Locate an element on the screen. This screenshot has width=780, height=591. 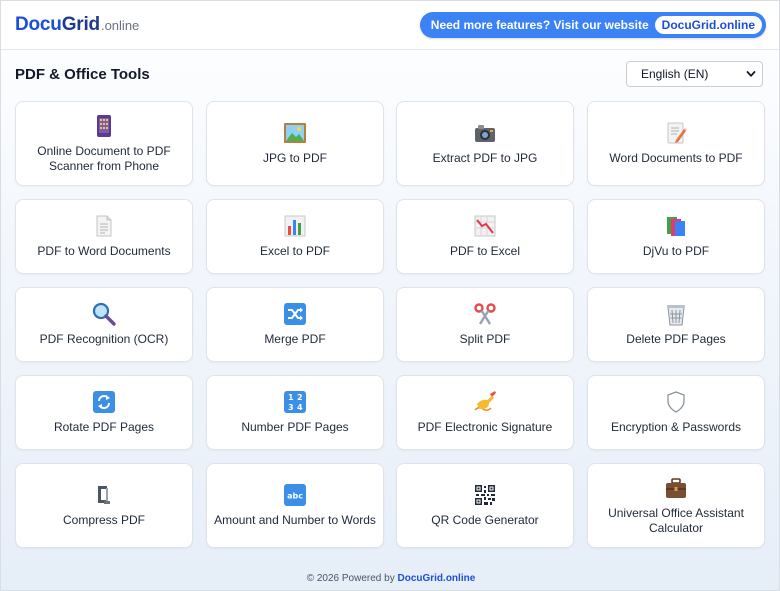
tool-card-label: Number PDF Pages is located at coordinates (295, 427).